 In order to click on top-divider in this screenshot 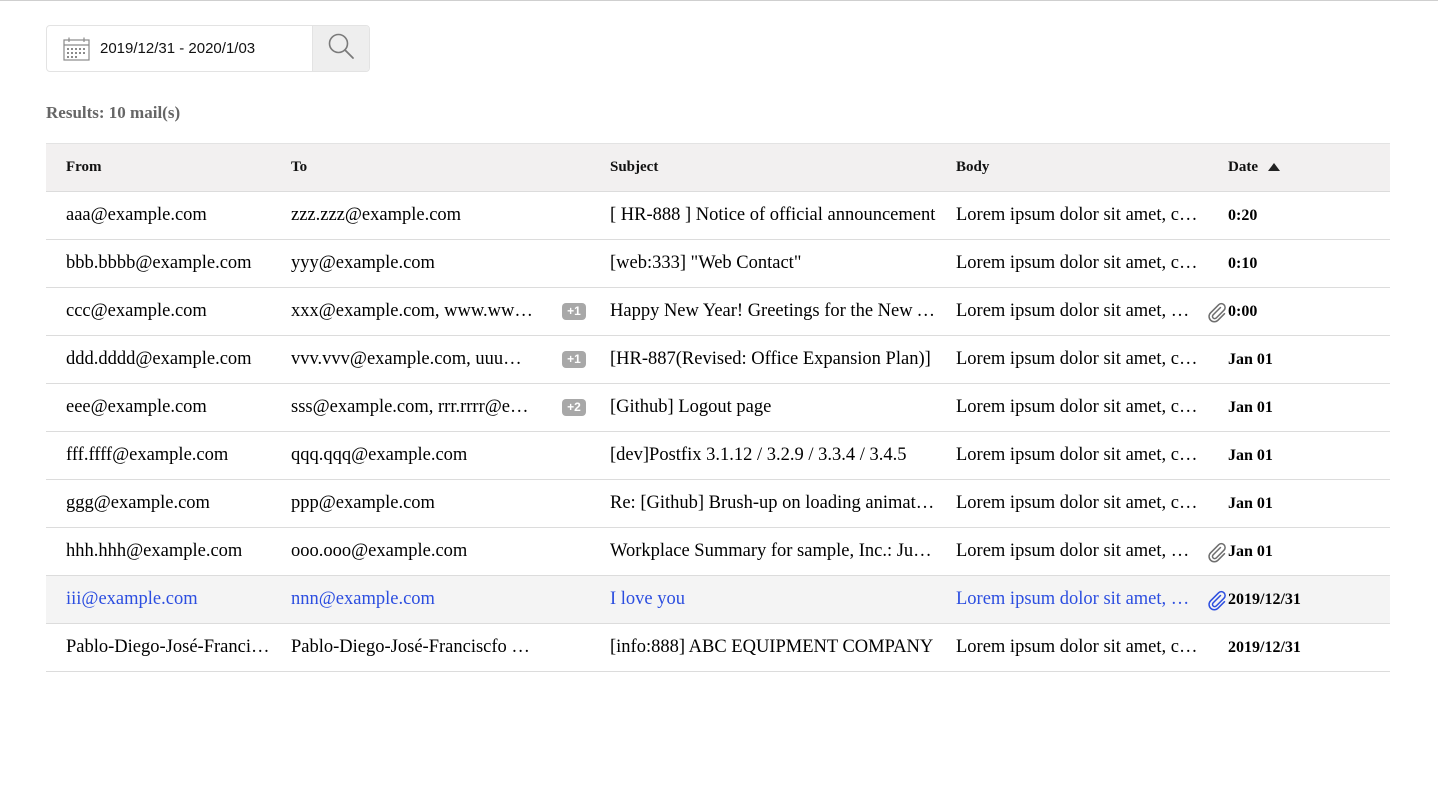, I will do `click(719, 0)`.